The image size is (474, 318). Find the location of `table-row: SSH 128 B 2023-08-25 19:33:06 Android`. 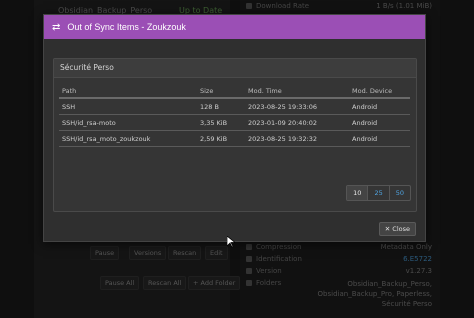

table-row: SSH 128 B 2023-08-25 19:33:06 Android is located at coordinates (234, 106).